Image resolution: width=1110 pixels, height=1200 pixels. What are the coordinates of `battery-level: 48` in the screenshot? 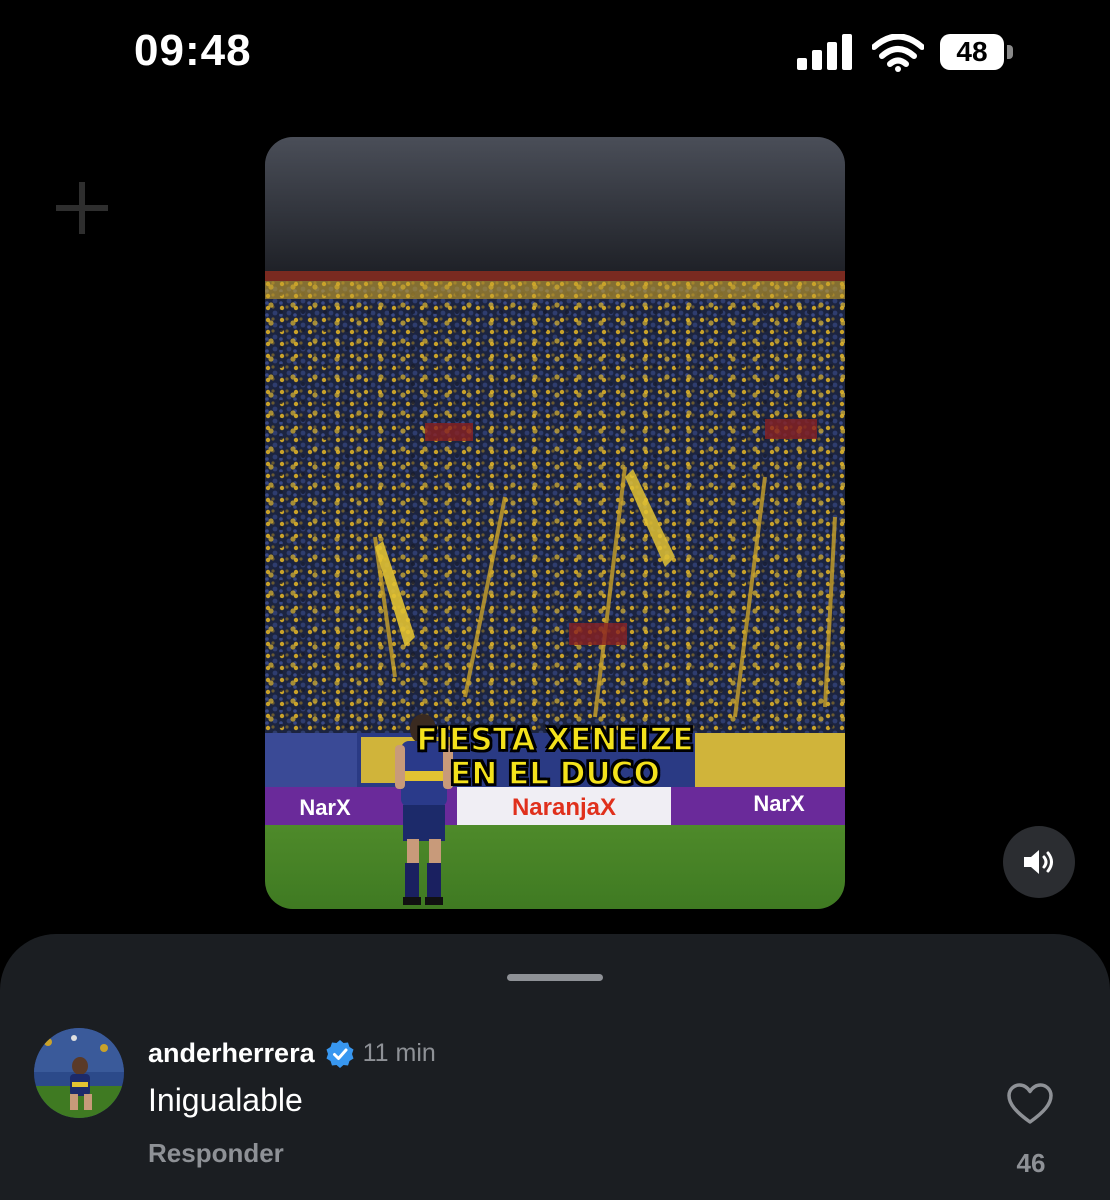 It's located at (972, 51).